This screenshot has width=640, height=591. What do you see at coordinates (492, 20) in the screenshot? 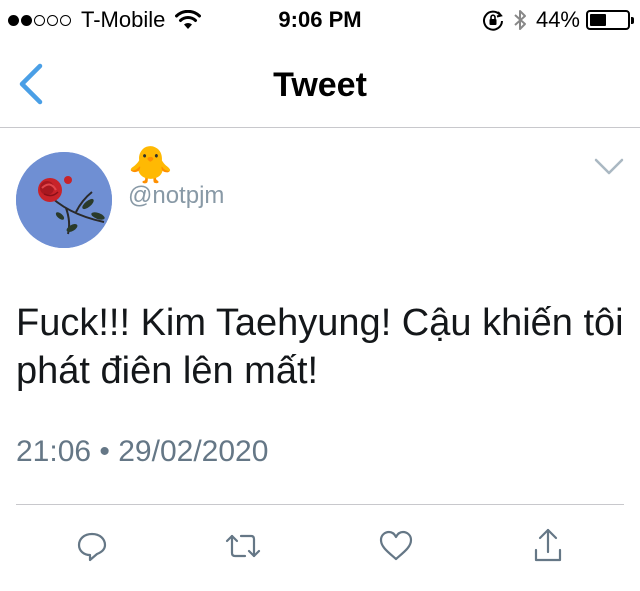
I see `rotation-lock-icon` at bounding box center [492, 20].